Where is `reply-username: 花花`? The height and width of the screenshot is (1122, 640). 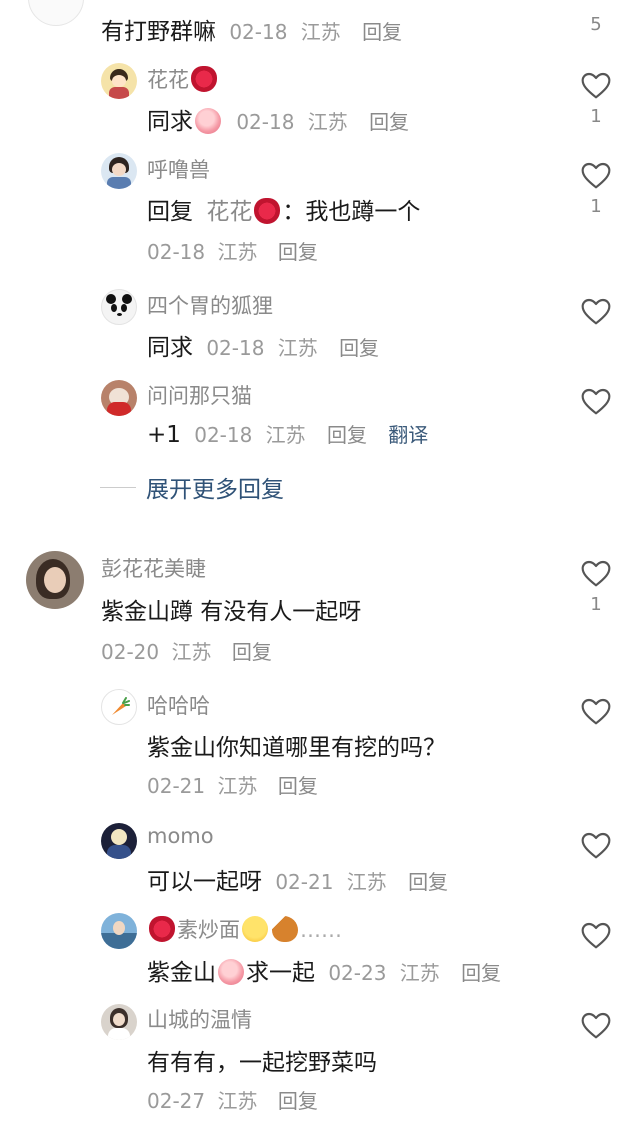
reply-username: 花花 is located at coordinates (183, 79).